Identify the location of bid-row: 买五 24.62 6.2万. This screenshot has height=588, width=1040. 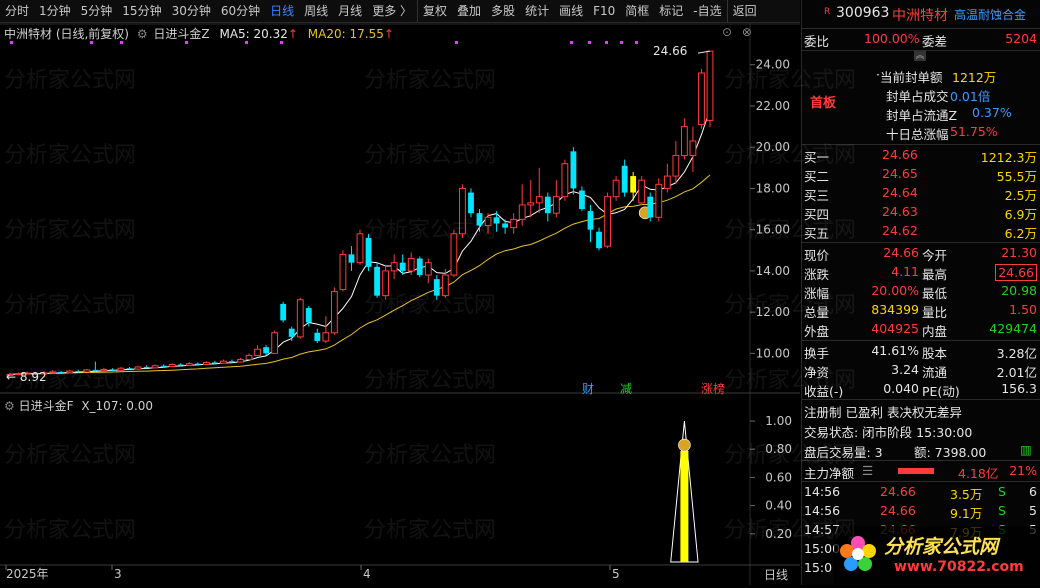
(921, 231).